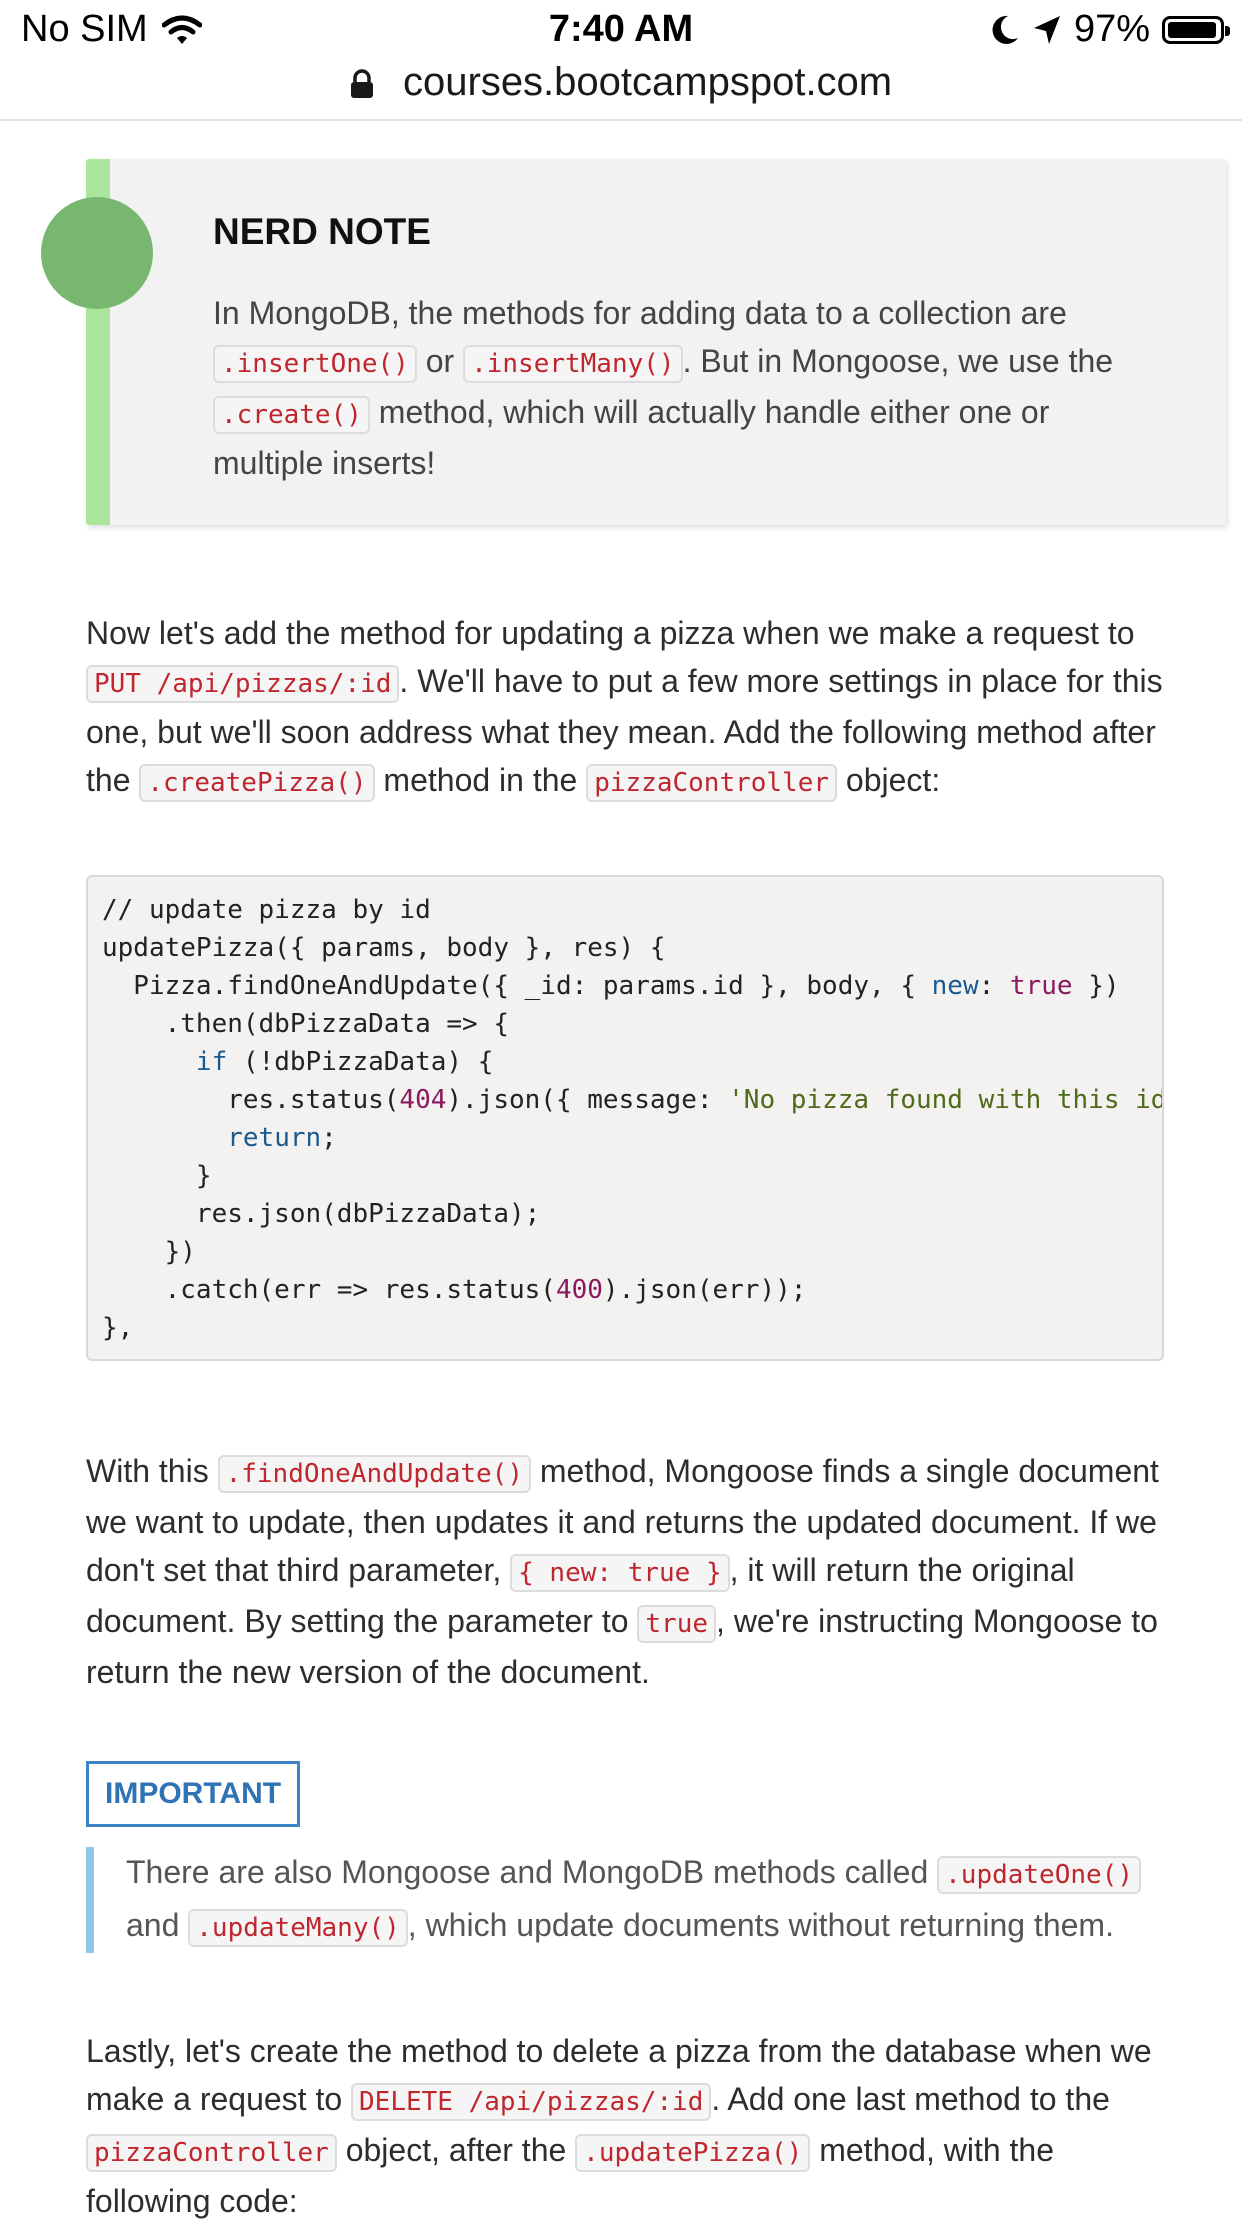 This screenshot has width=1242, height=2225. I want to click on code-token: 400, so click(579, 1290).